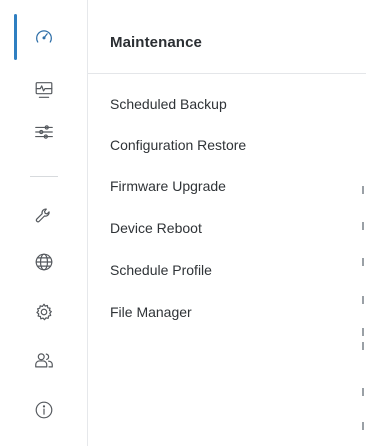 This screenshot has width=366, height=446. I want to click on gear-icon, so click(44, 312).